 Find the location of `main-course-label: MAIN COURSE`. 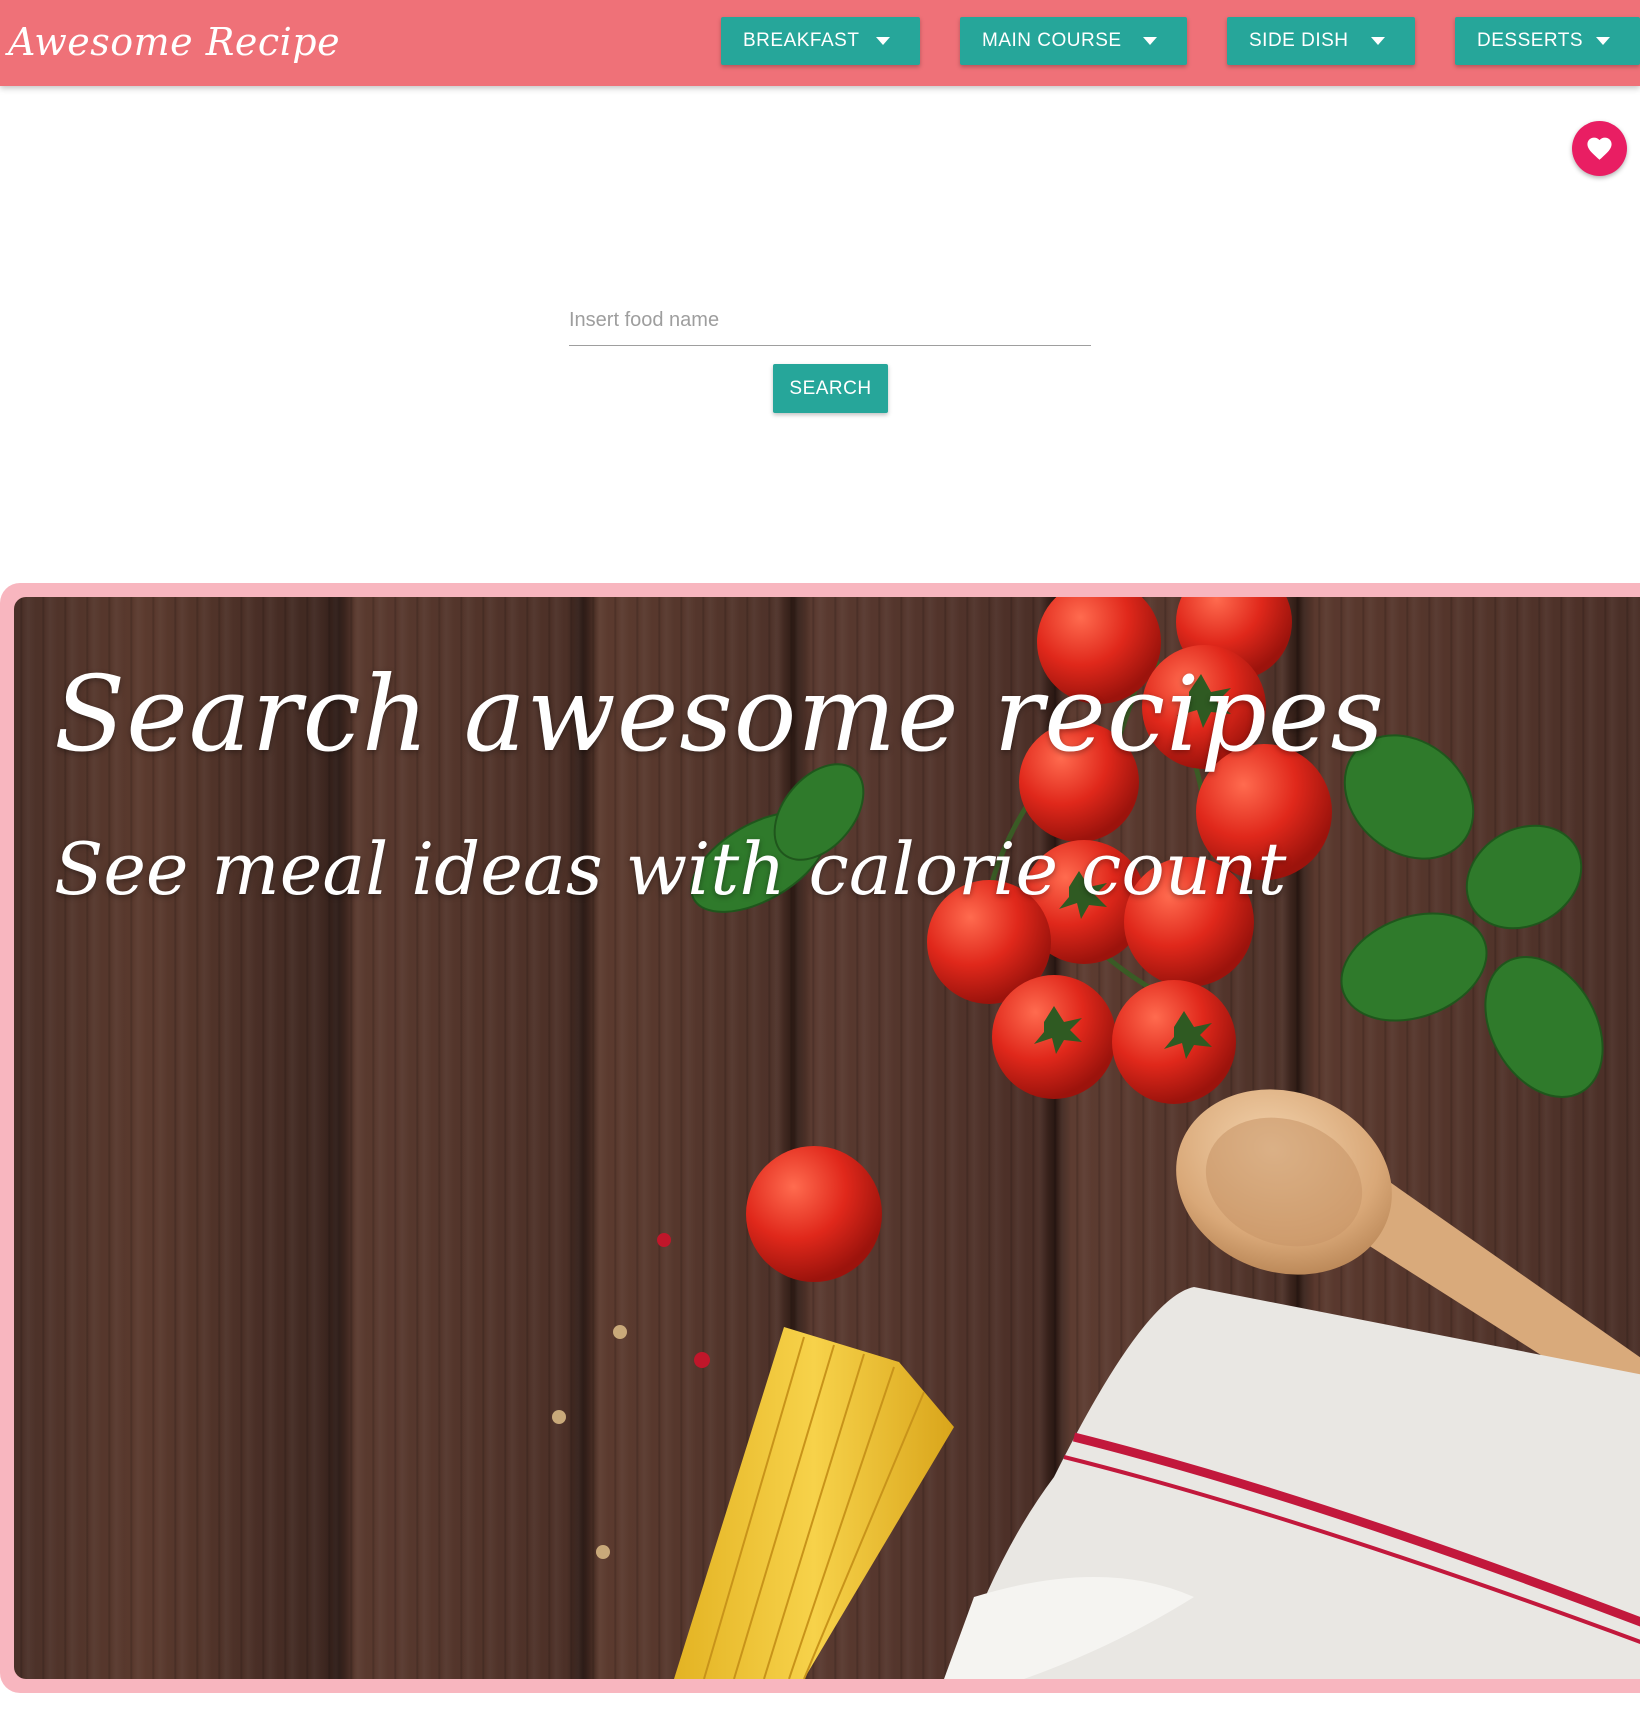

main-course-label: MAIN COURSE is located at coordinates (1052, 40).